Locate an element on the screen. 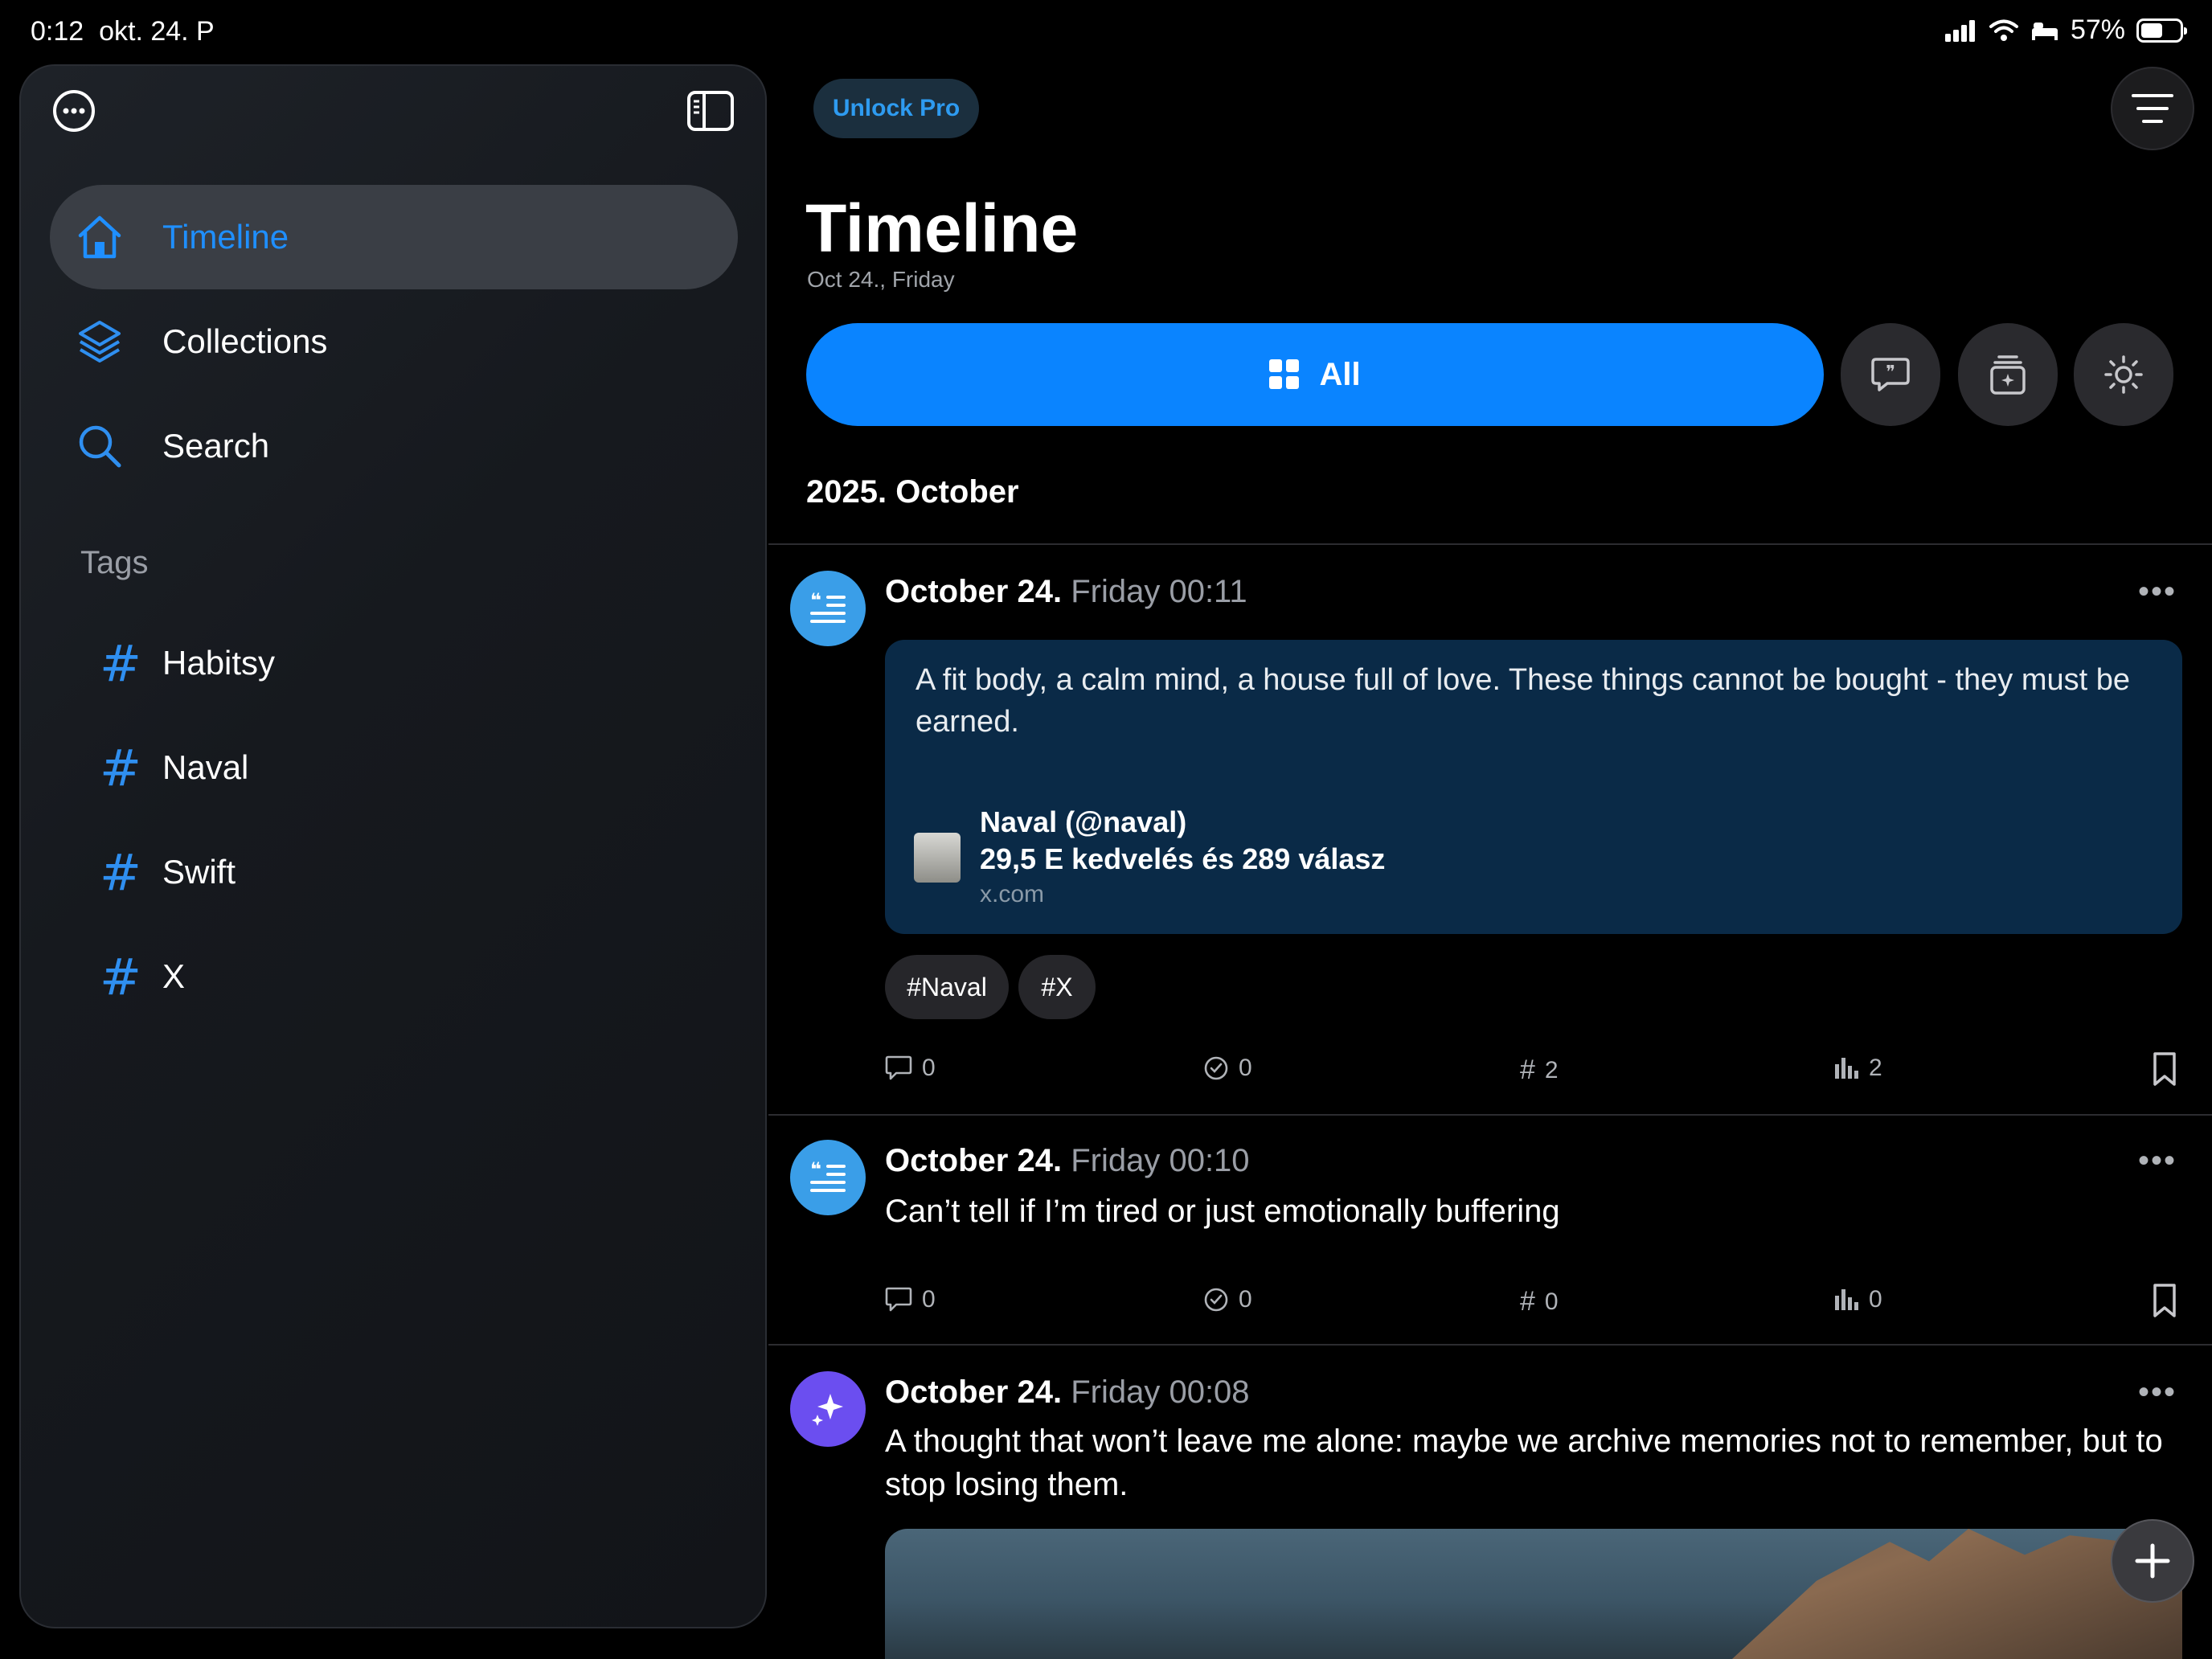 Image resolution: width=2212 pixels, height=1659 pixels. sidebar-item-search: Search is located at coordinates (394, 446).